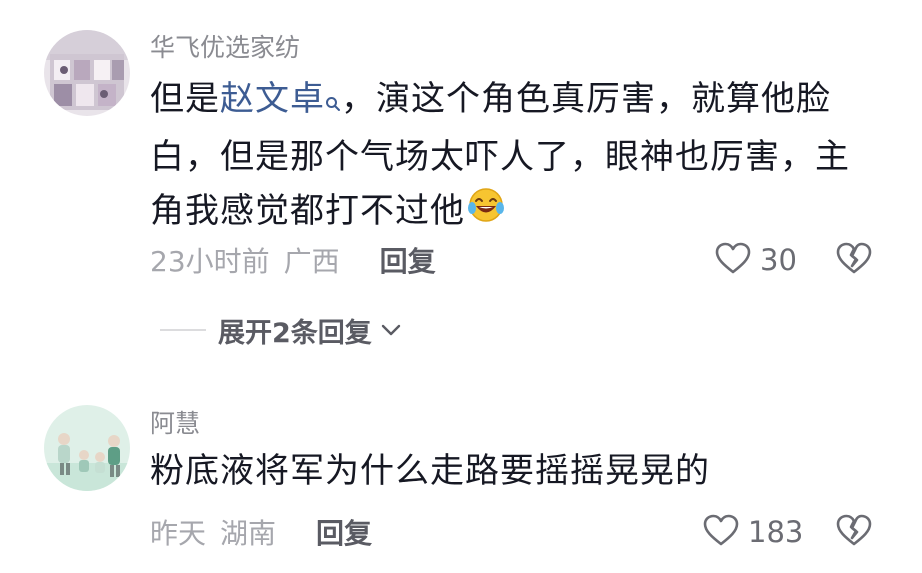  I want to click on comment-username: 华飞优选家纺, so click(225, 46).